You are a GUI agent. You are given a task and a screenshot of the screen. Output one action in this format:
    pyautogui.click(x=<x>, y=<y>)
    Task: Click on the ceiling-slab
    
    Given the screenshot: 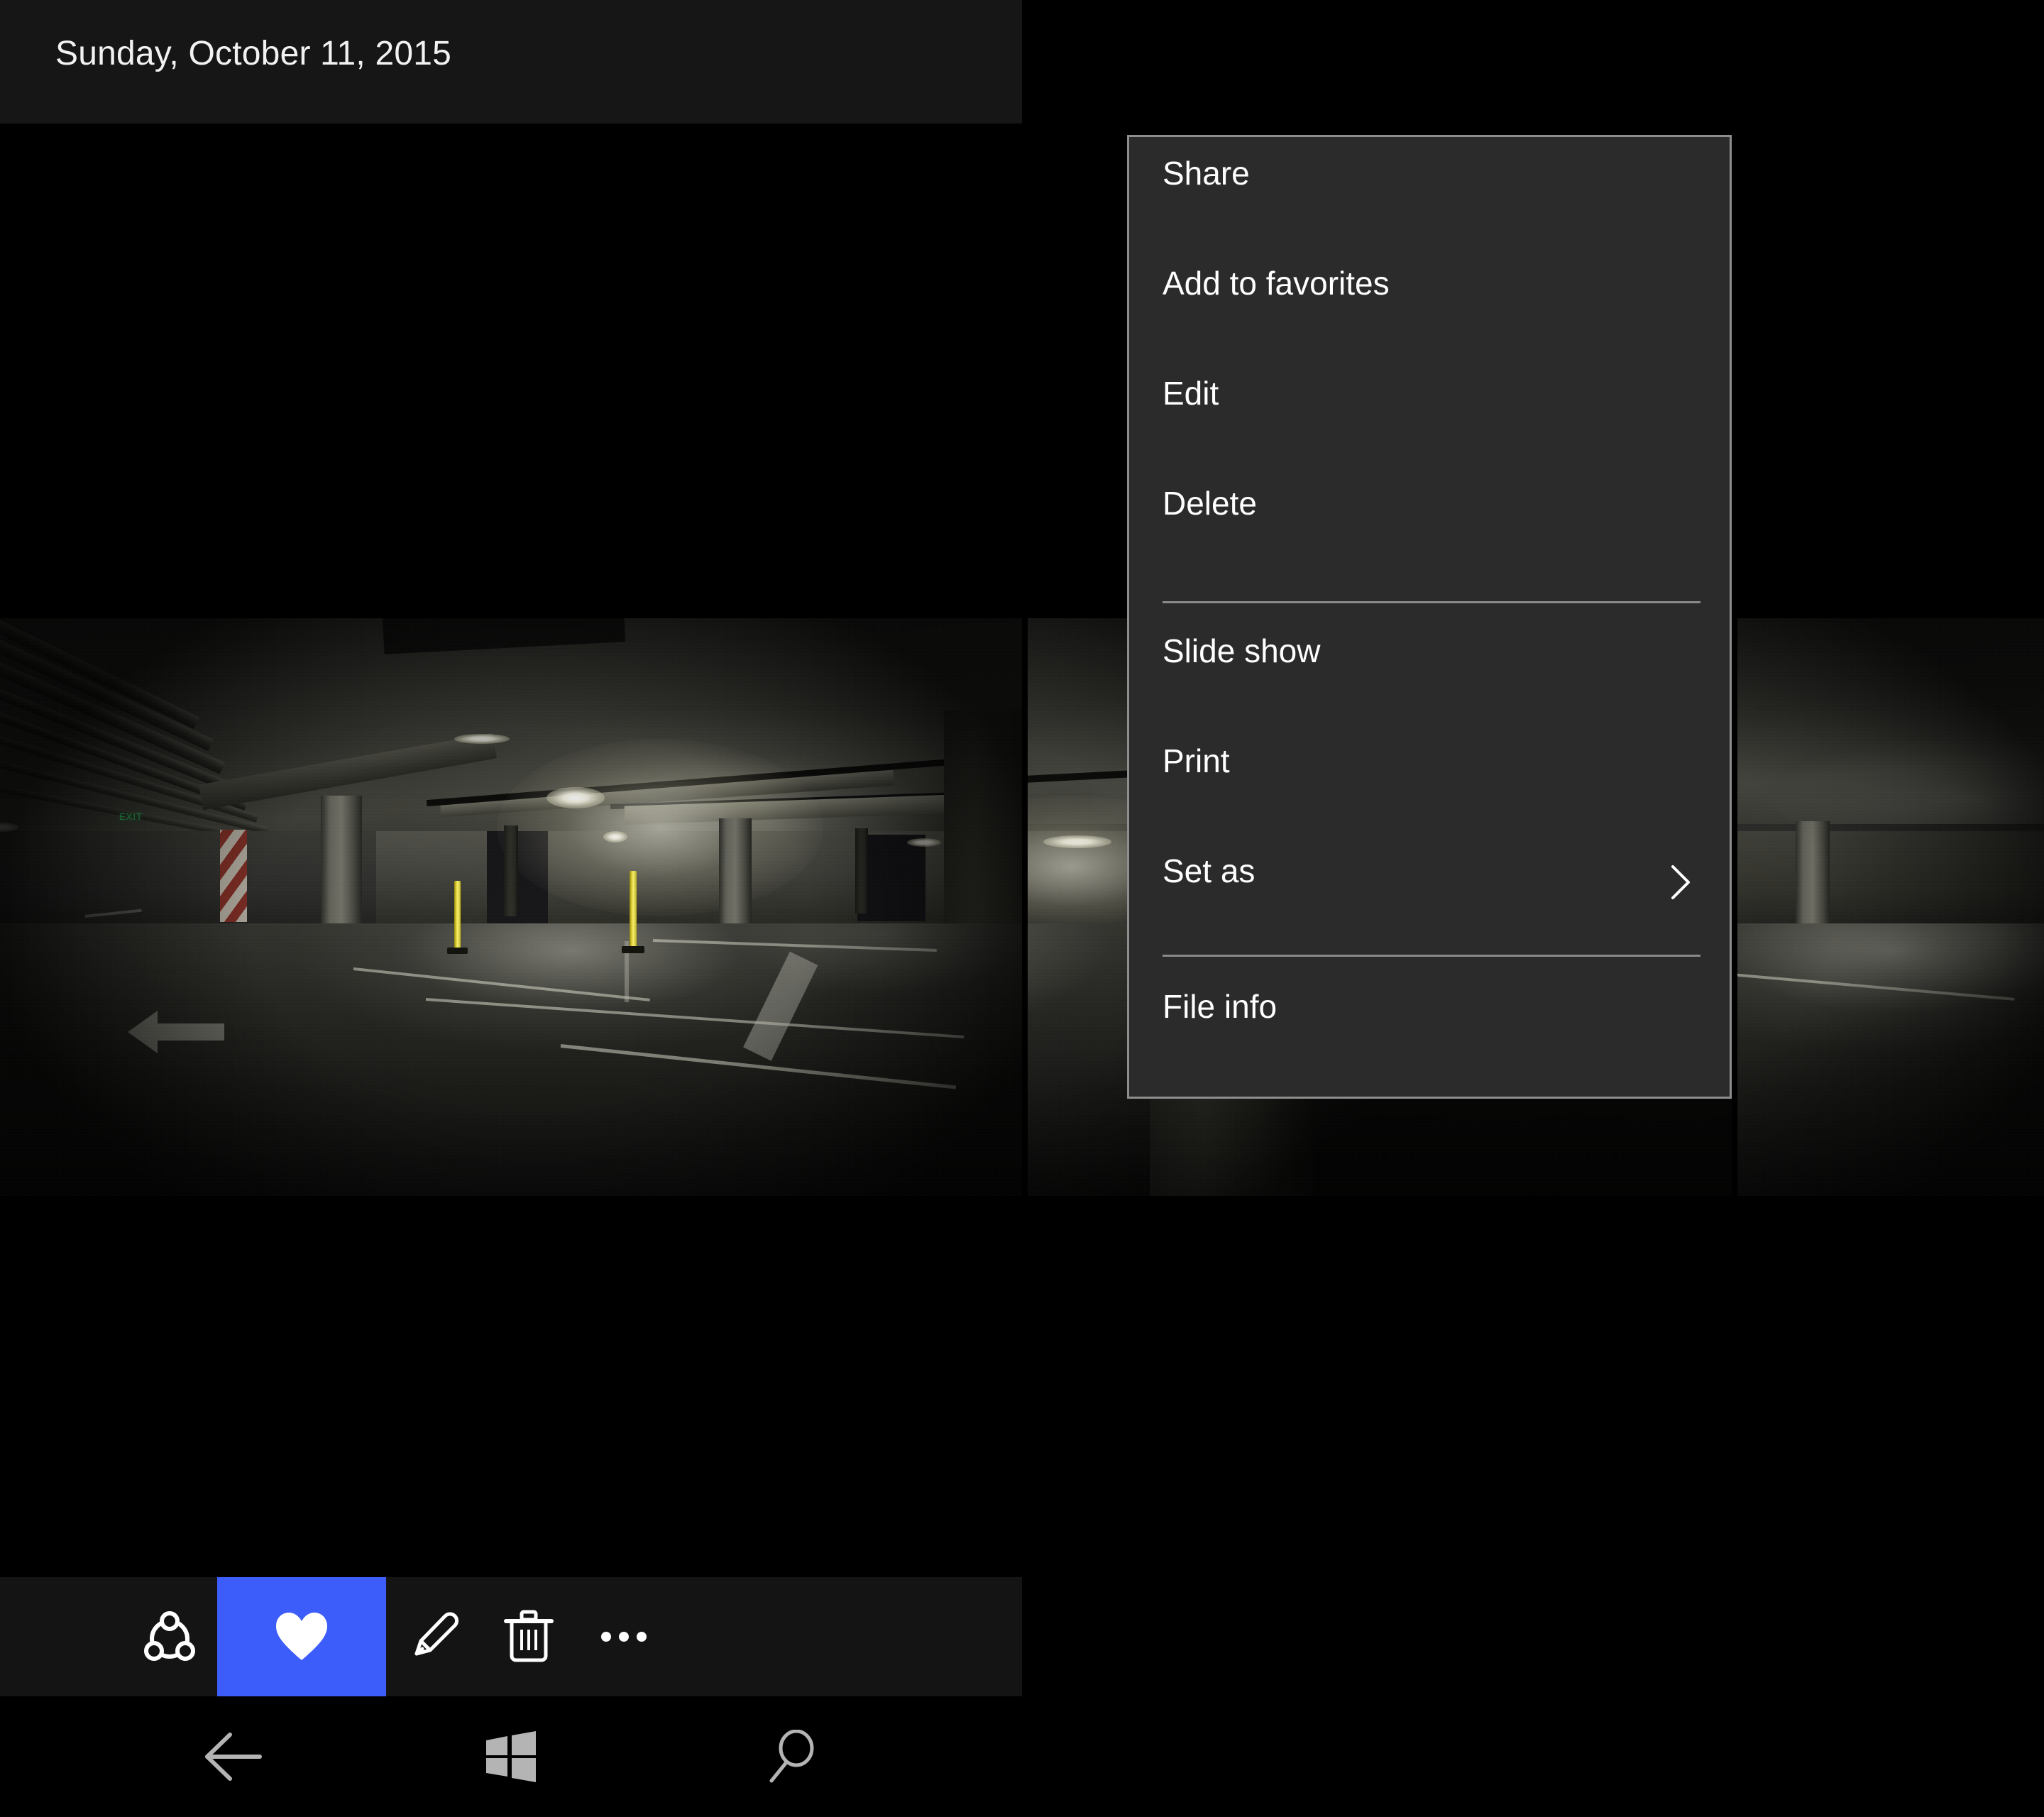 What is the action you would take?
    pyautogui.click(x=1890, y=721)
    